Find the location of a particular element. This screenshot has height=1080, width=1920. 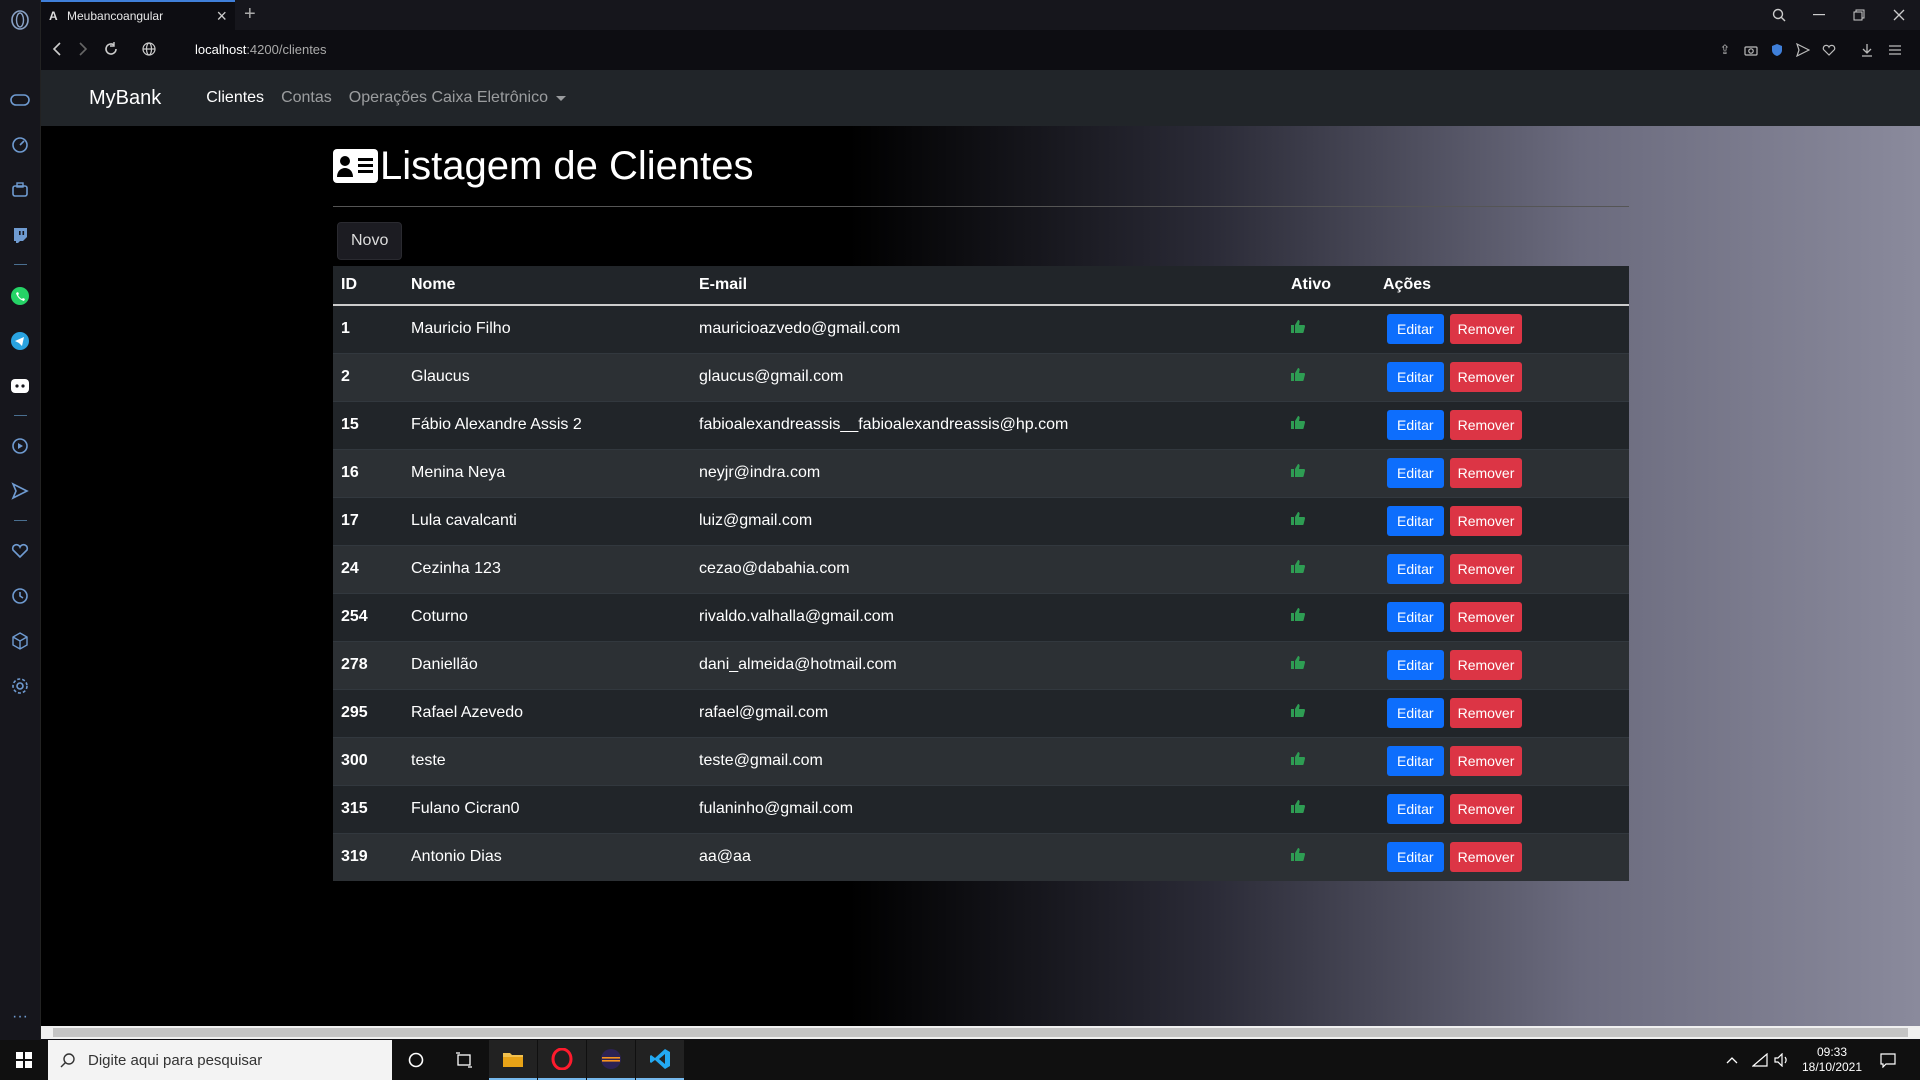

header-acoes: Ações is located at coordinates (1502, 286).